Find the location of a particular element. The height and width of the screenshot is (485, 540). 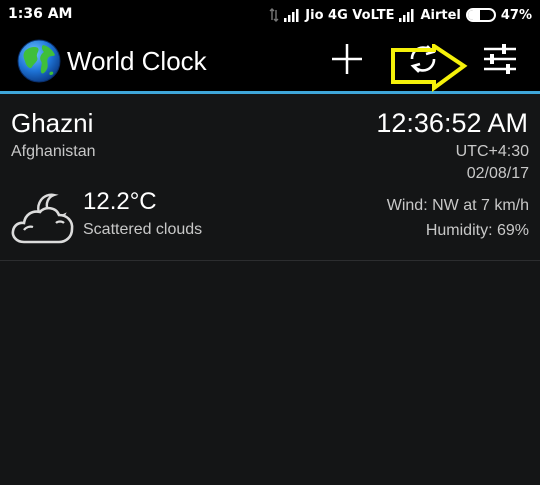

refresh-icon is located at coordinates (423, 61).